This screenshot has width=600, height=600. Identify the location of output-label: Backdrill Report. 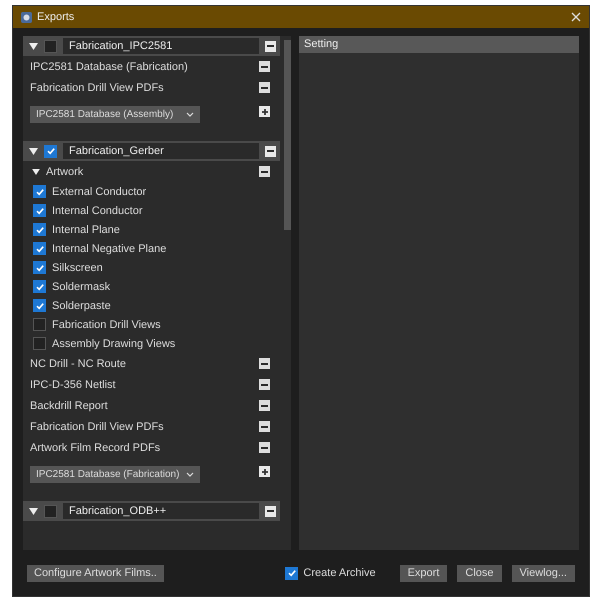
(69, 406).